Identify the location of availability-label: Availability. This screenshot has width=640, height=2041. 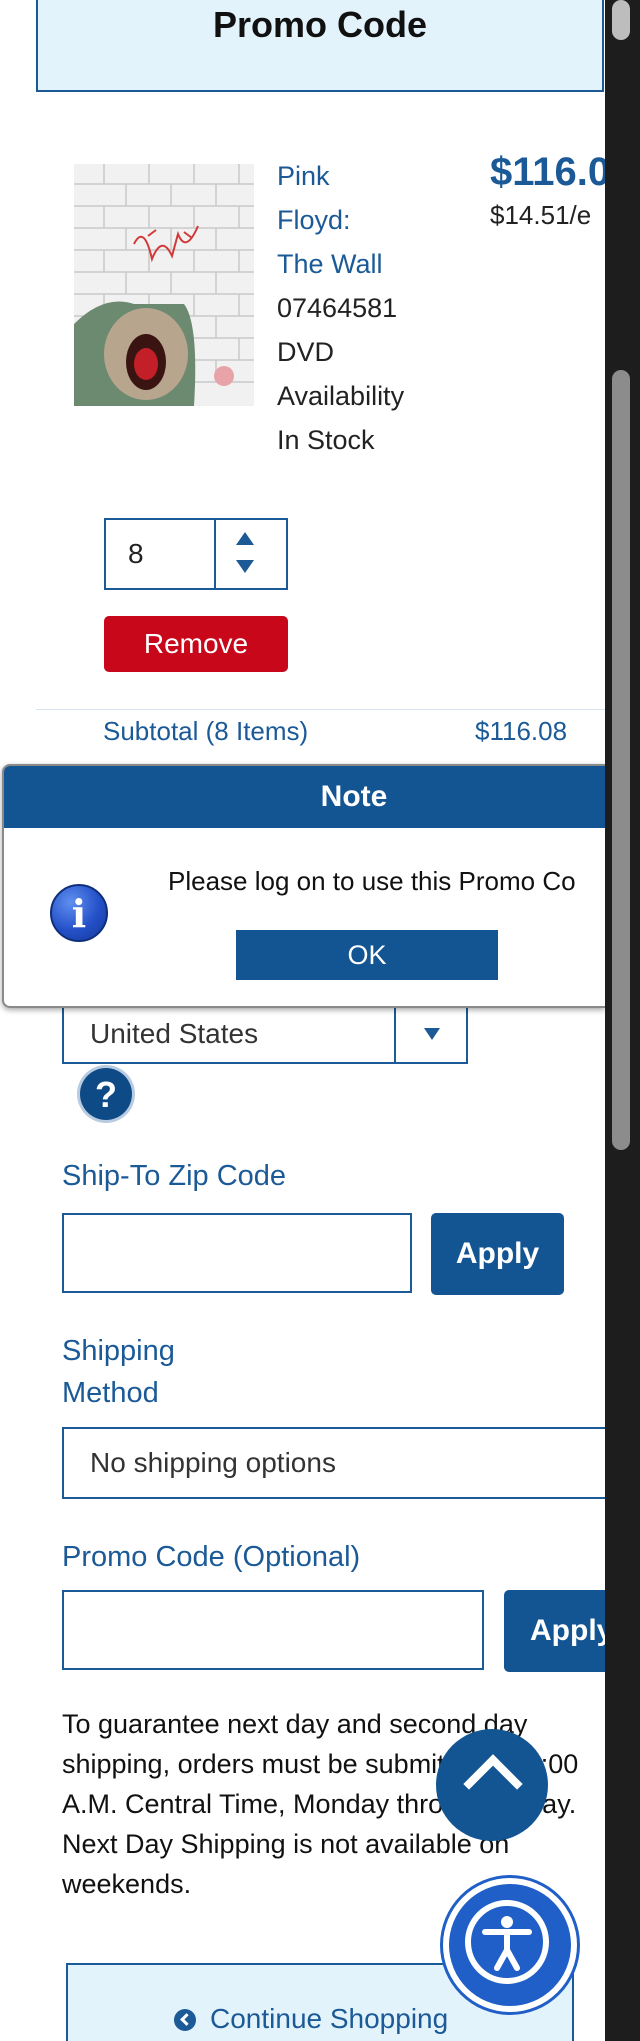
(341, 396).